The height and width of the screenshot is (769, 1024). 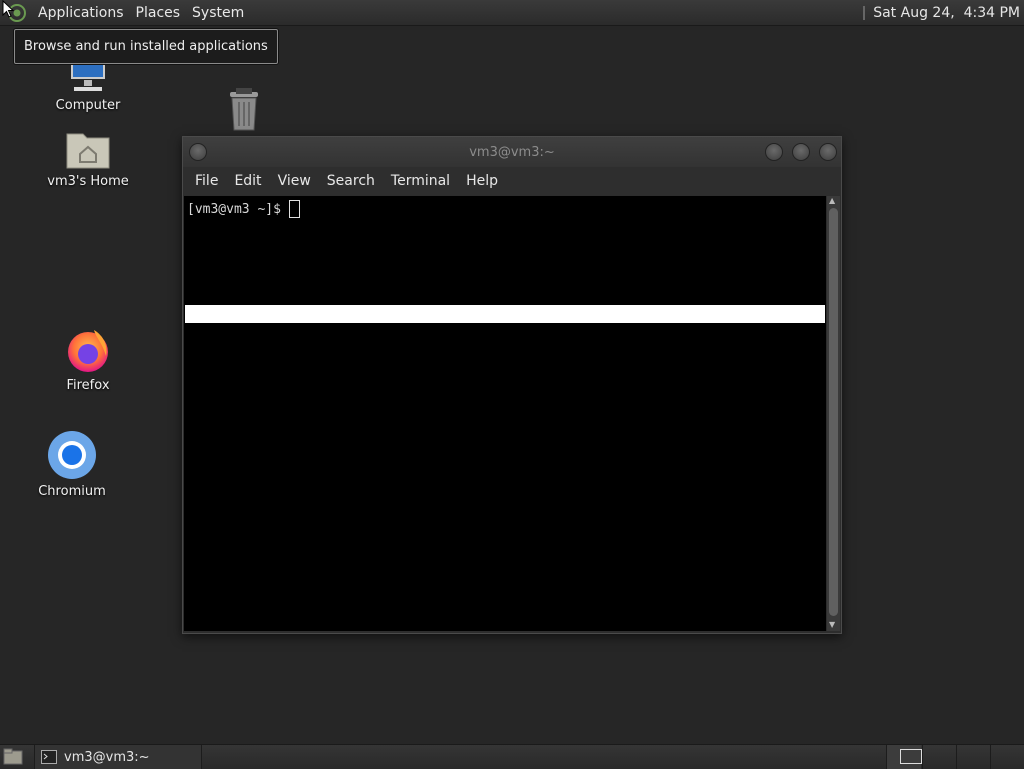 I want to click on firefox-icon, so click(x=88, y=351).